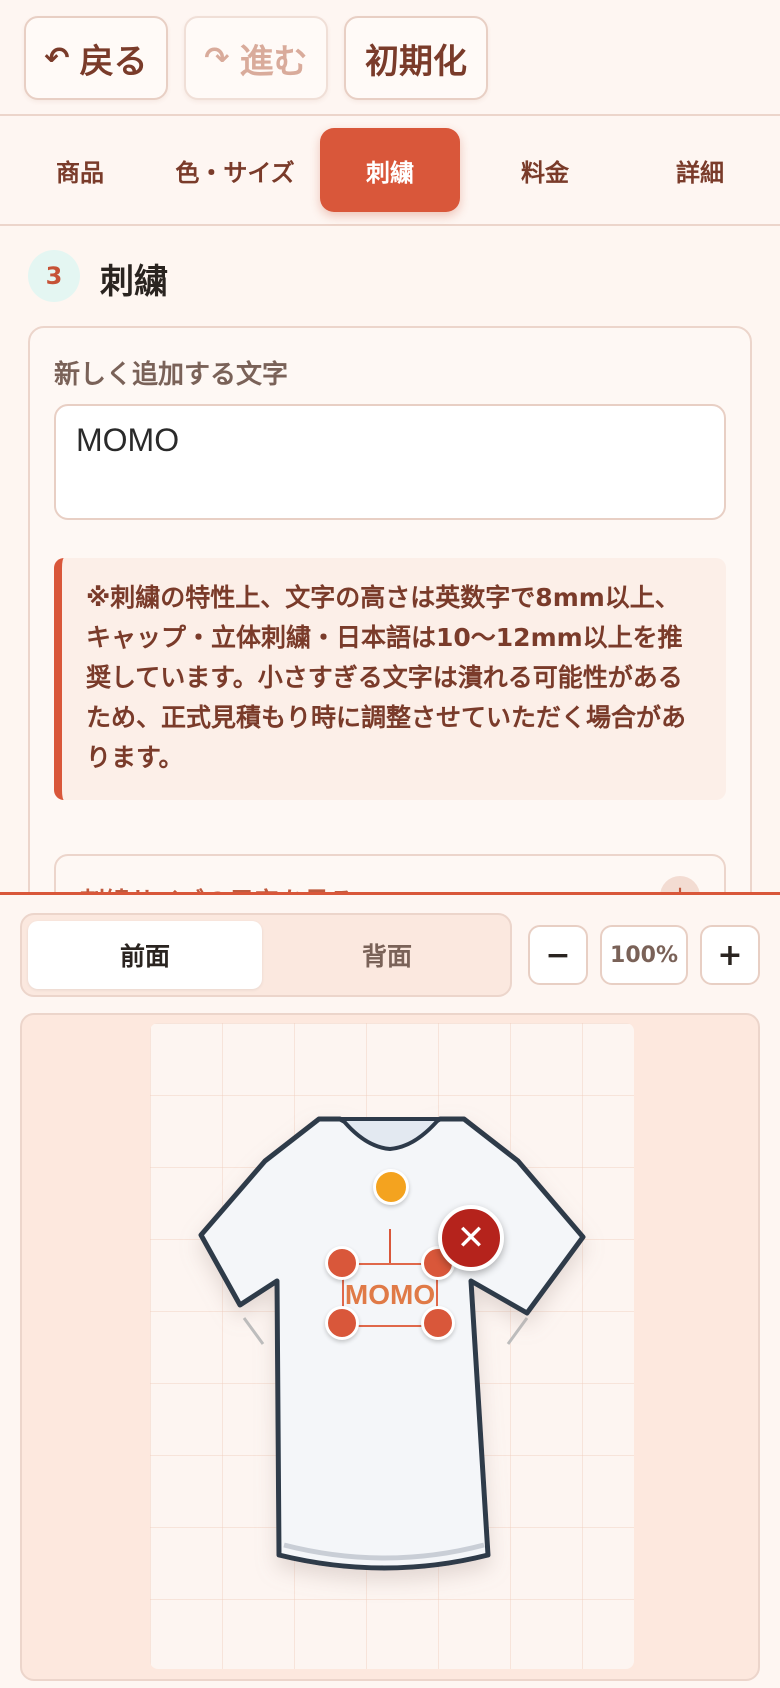  Describe the element at coordinates (342, 1323) in the screenshot. I see `resize-handle-bottom-left` at that location.